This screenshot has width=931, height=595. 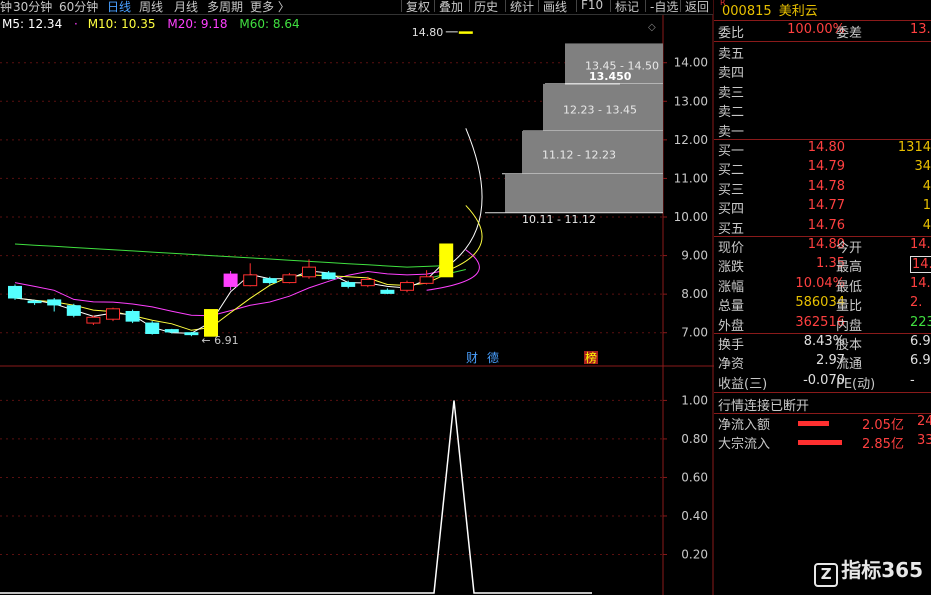 I want to click on event-marker: 财, so click(x=472, y=358).